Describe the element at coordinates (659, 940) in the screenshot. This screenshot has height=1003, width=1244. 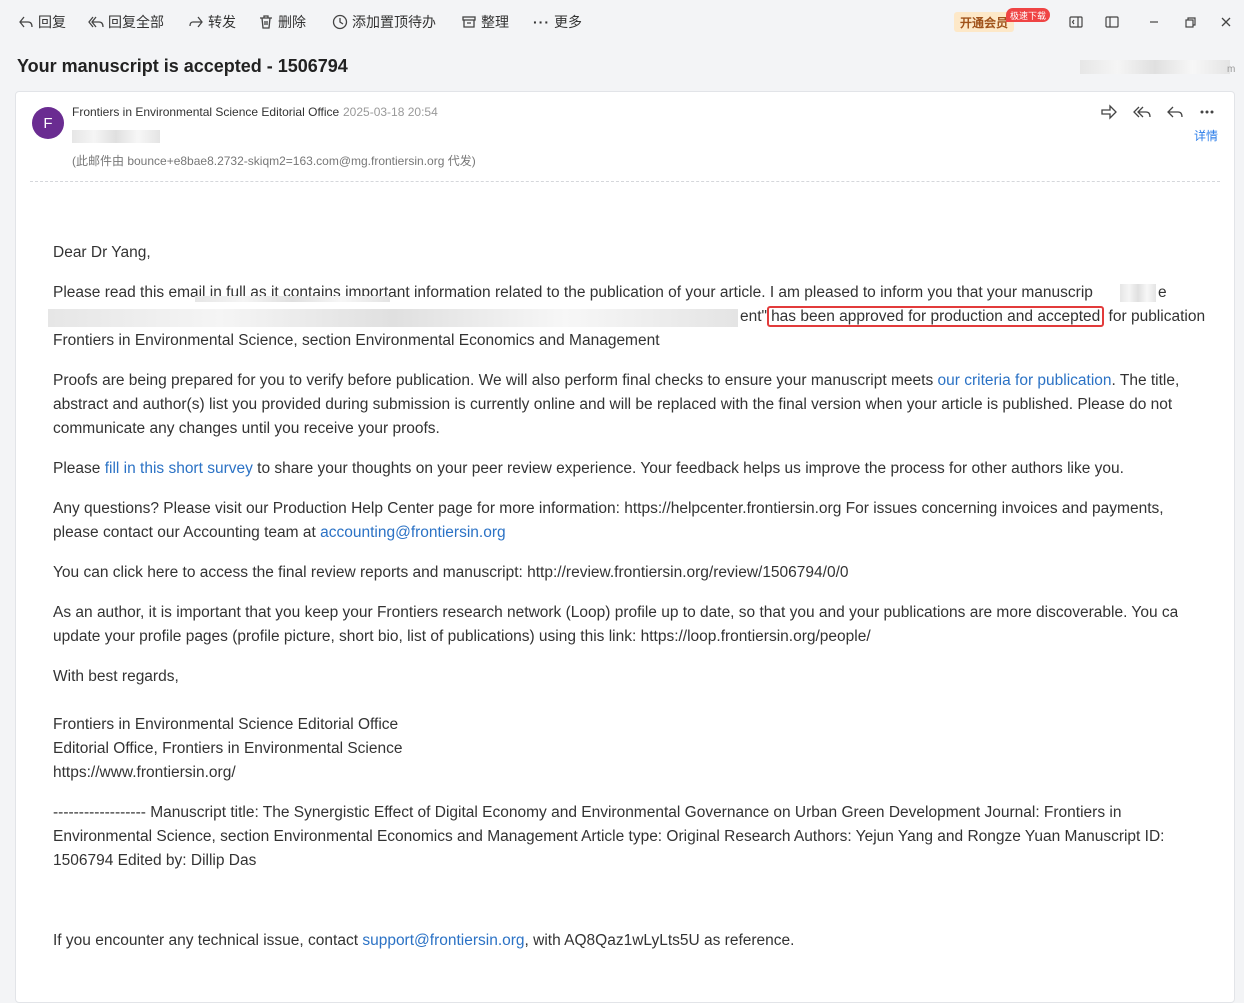
I see `footer-post: , with AQ8Qaz1wLyLts5U as reference.` at that location.